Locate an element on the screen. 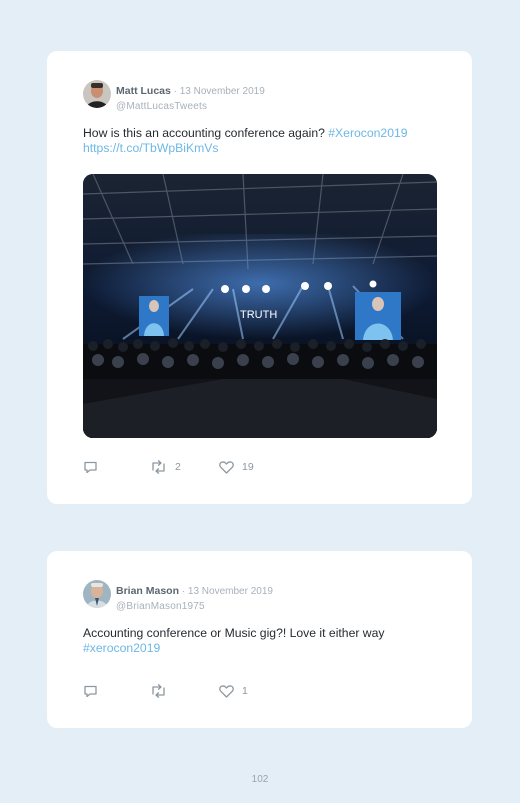 The image size is (520, 803). tweet-actions: 1 is located at coordinates (253, 692).